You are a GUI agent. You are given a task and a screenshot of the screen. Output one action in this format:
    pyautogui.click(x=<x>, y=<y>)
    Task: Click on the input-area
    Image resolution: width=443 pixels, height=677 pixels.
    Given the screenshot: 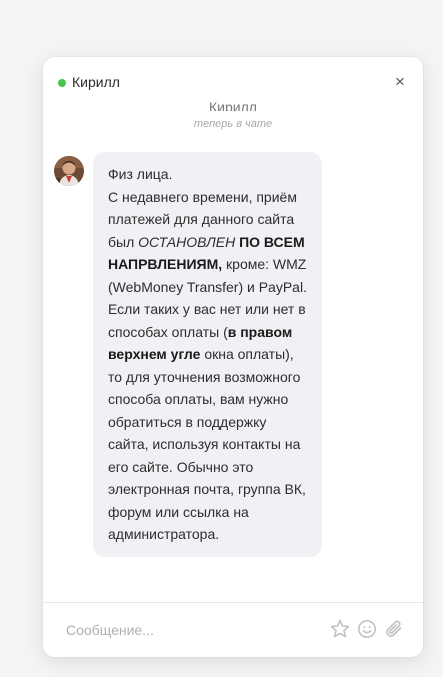 What is the action you would take?
    pyautogui.click(x=233, y=630)
    